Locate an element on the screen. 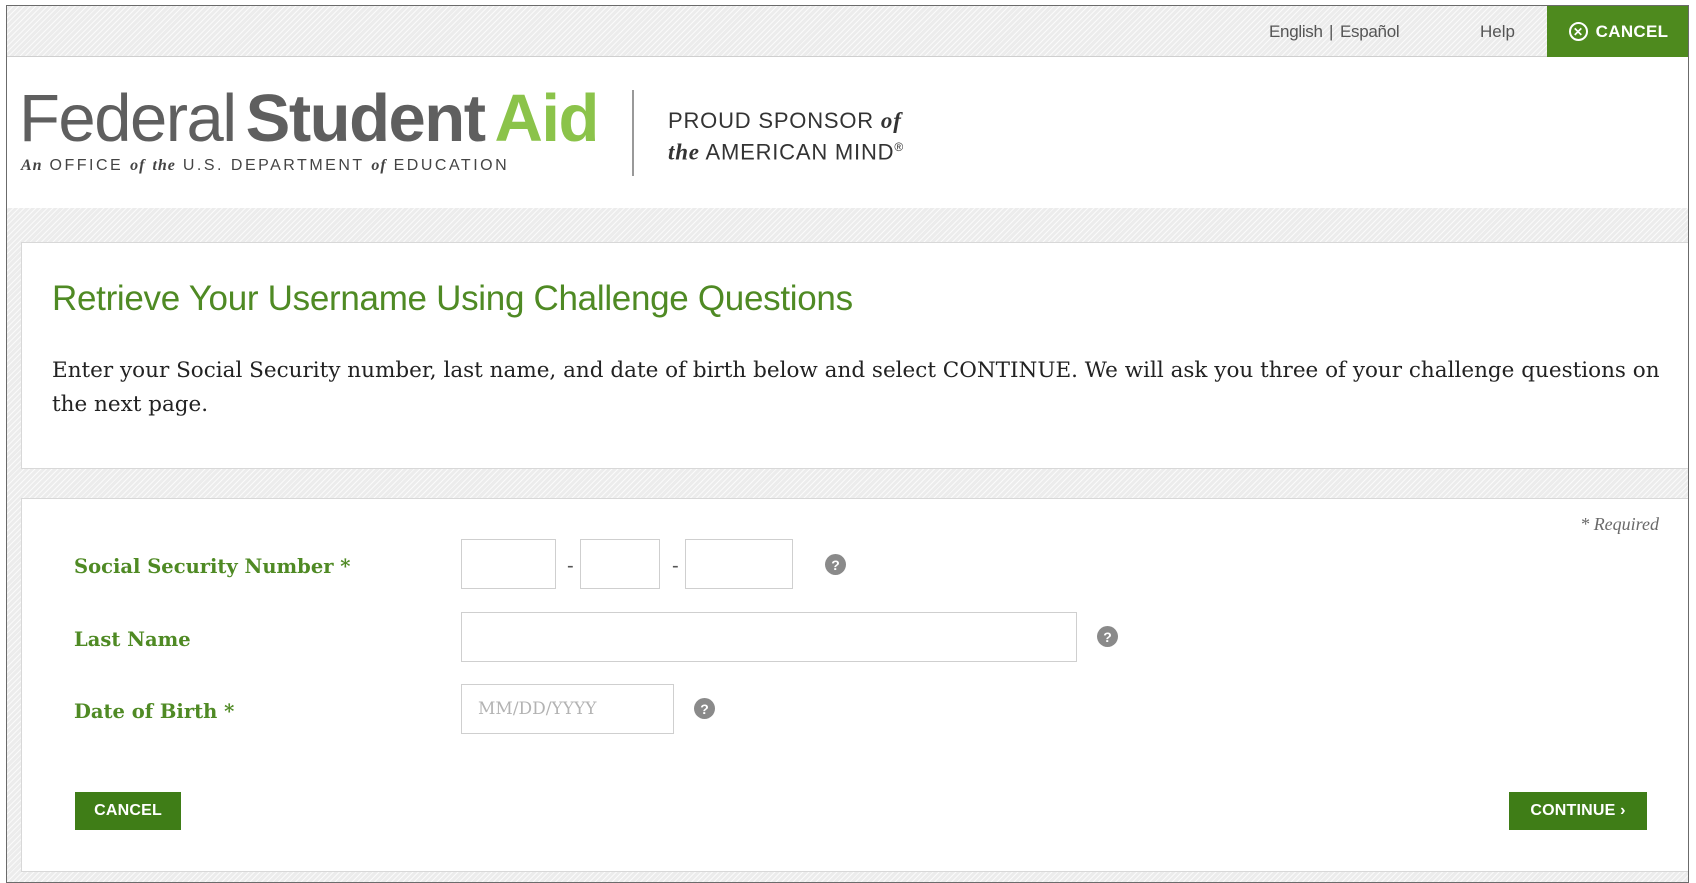 The width and height of the screenshot is (1696, 883). sponsor-line2b: AMERICAN MIND is located at coordinates (800, 152).